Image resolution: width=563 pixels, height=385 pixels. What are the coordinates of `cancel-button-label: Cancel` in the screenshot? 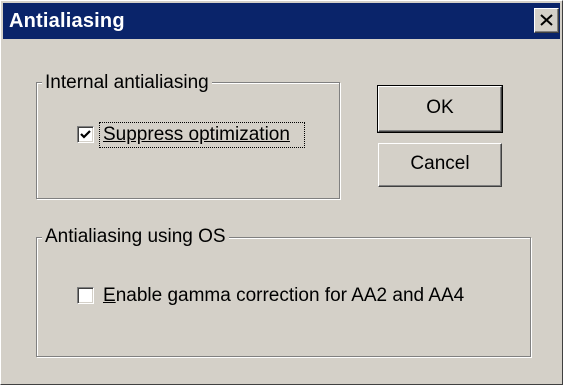 It's located at (440, 163).